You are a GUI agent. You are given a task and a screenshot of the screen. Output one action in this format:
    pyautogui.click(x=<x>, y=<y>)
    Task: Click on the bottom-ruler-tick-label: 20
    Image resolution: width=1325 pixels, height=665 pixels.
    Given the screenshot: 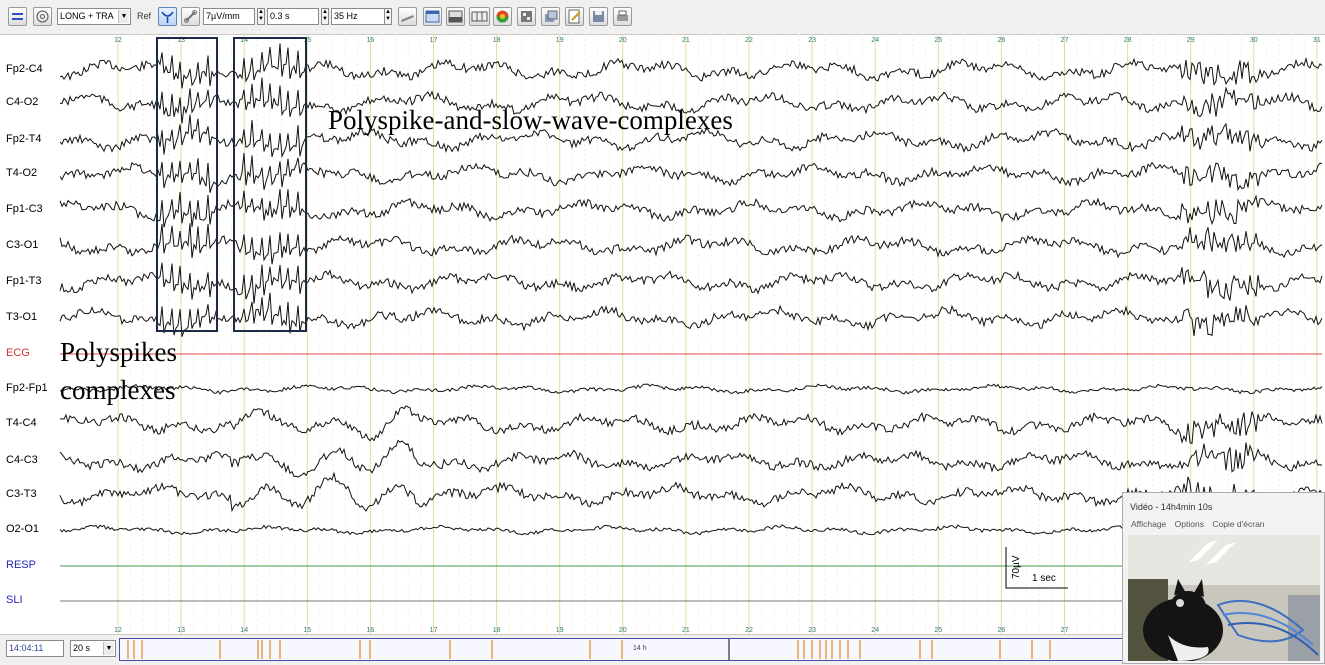 What is the action you would take?
    pyautogui.click(x=623, y=630)
    